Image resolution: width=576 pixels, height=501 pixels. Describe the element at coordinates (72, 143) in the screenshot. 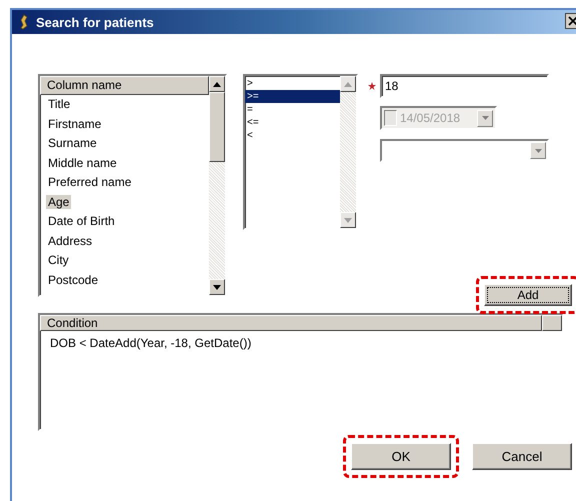

I see `column-item: Surname` at that location.